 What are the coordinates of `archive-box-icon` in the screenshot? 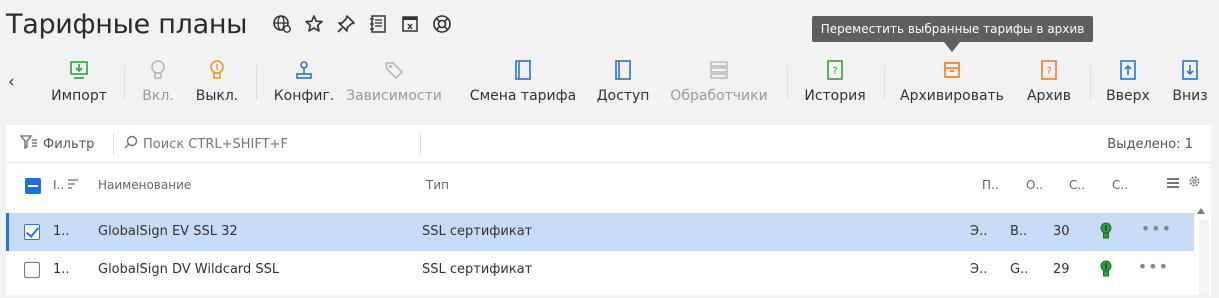 It's located at (952, 70).